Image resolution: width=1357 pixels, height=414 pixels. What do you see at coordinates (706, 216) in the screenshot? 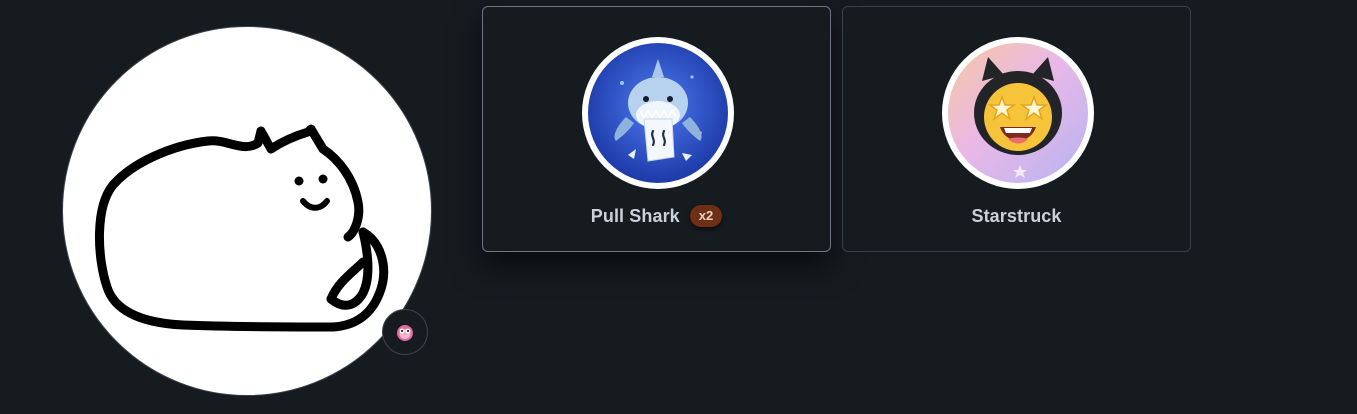
I see `achievement-tier-badge: x2` at bounding box center [706, 216].